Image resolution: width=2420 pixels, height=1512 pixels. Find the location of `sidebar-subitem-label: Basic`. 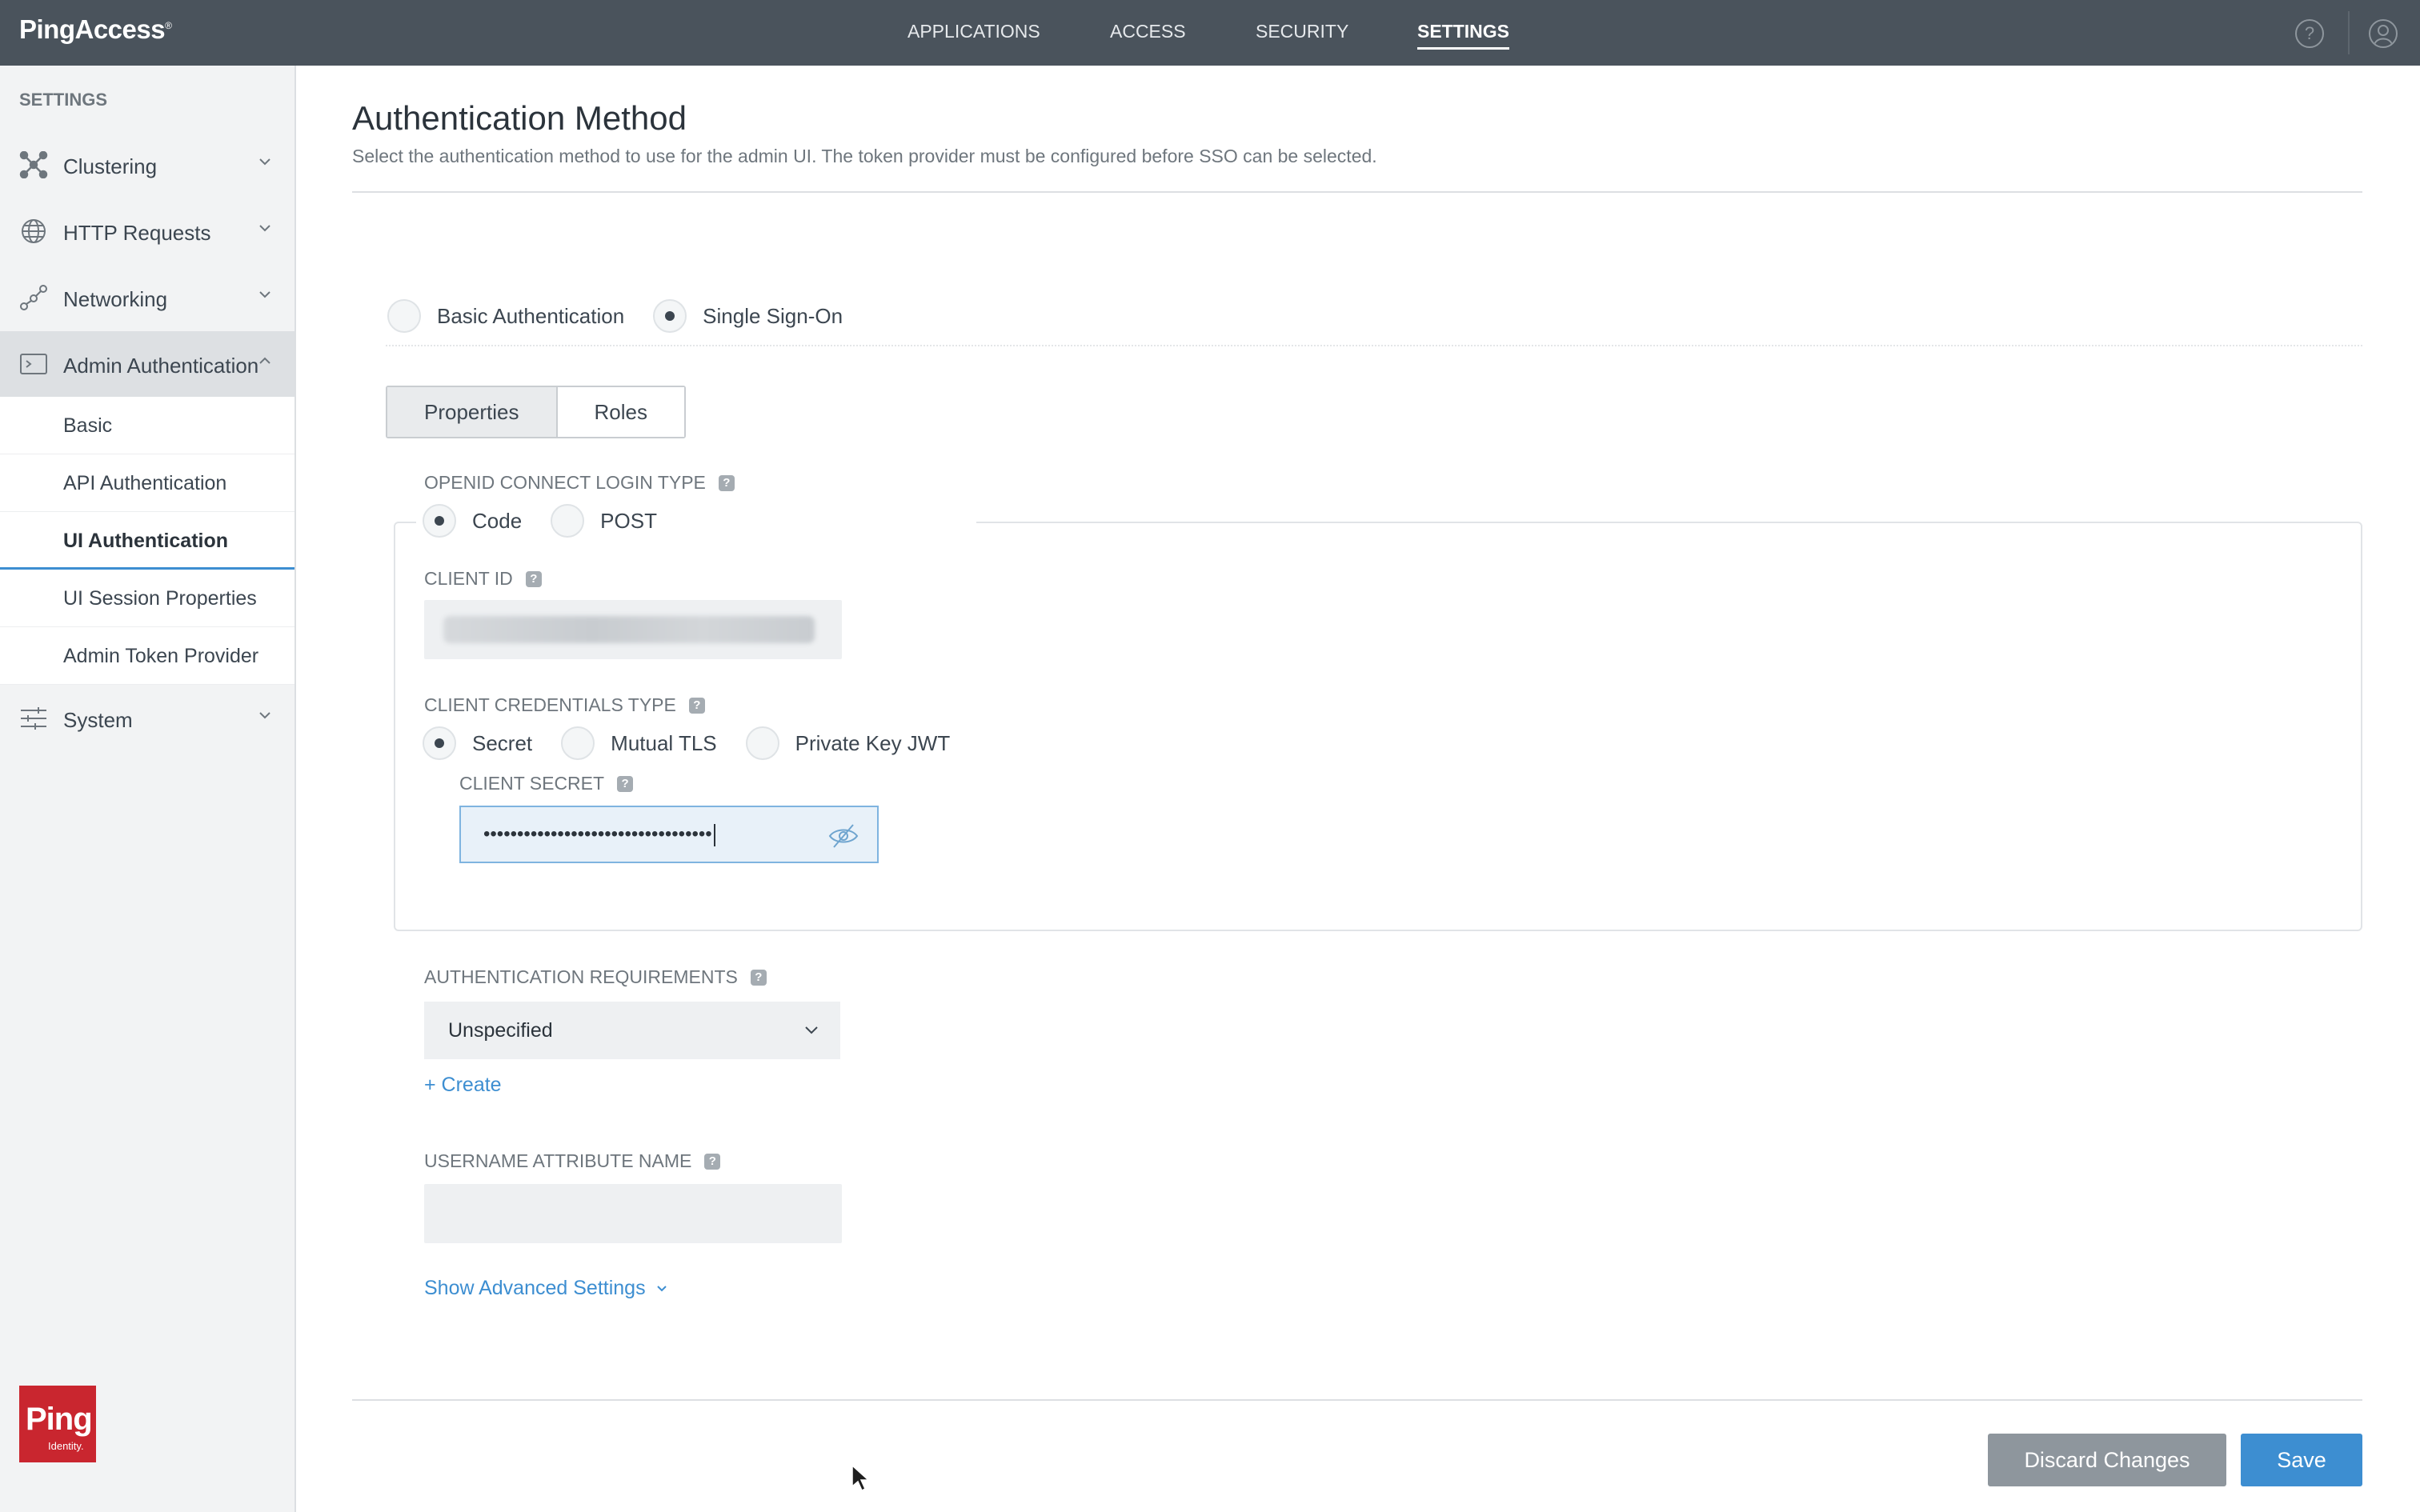

sidebar-subitem-label: Basic is located at coordinates (88, 425).